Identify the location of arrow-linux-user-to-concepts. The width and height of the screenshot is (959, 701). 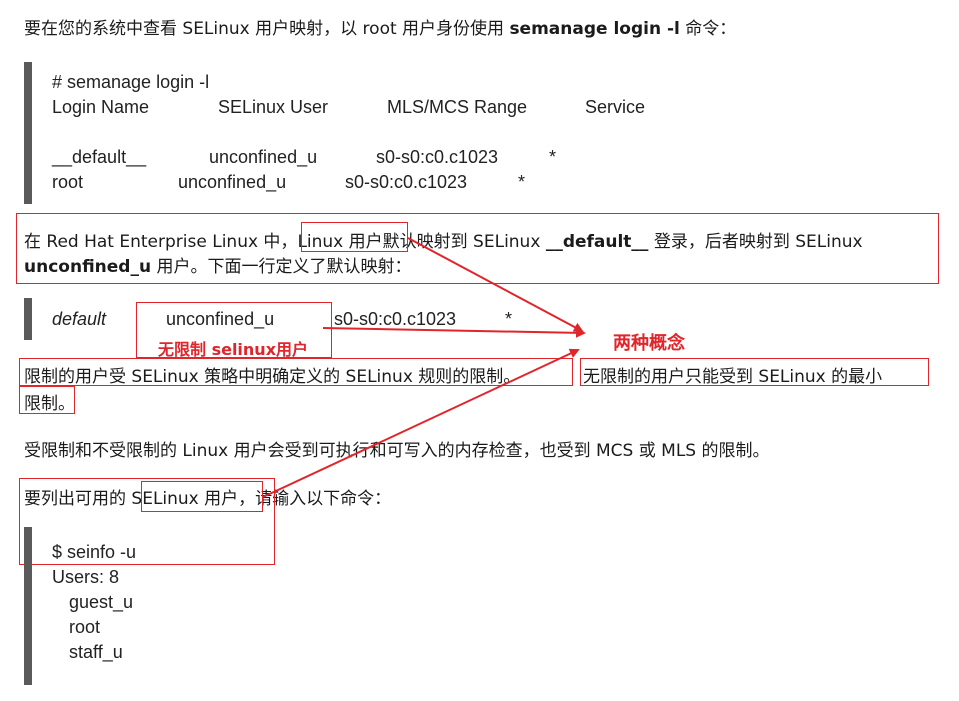
(495, 284).